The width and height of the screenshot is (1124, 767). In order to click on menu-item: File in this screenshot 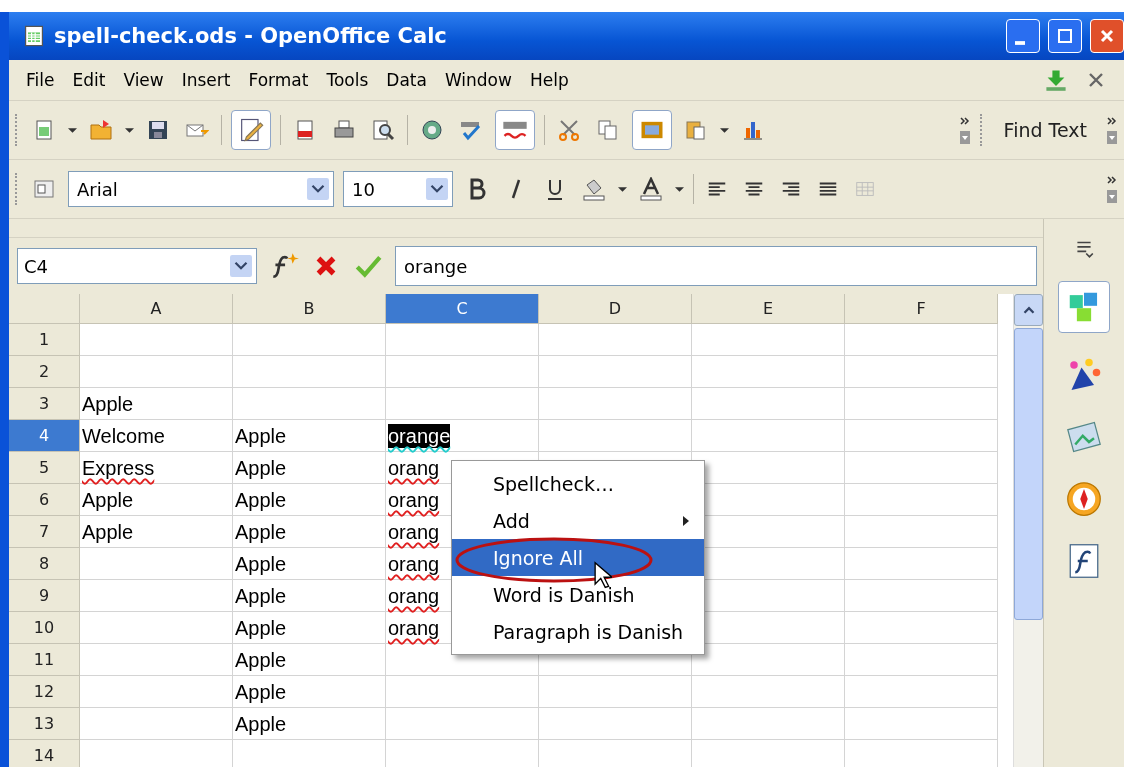, I will do `click(40, 80)`.